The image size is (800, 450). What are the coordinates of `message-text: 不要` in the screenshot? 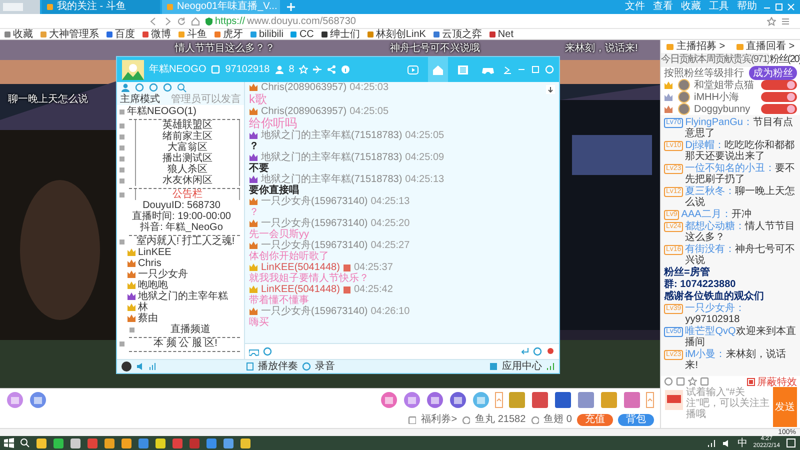 It's located at (259, 168).